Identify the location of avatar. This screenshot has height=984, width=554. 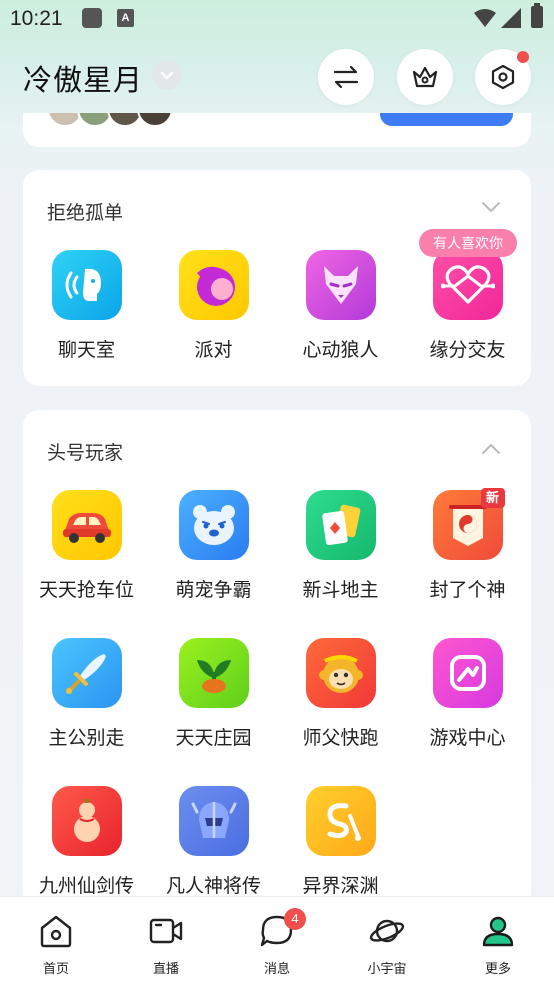
(155, 120).